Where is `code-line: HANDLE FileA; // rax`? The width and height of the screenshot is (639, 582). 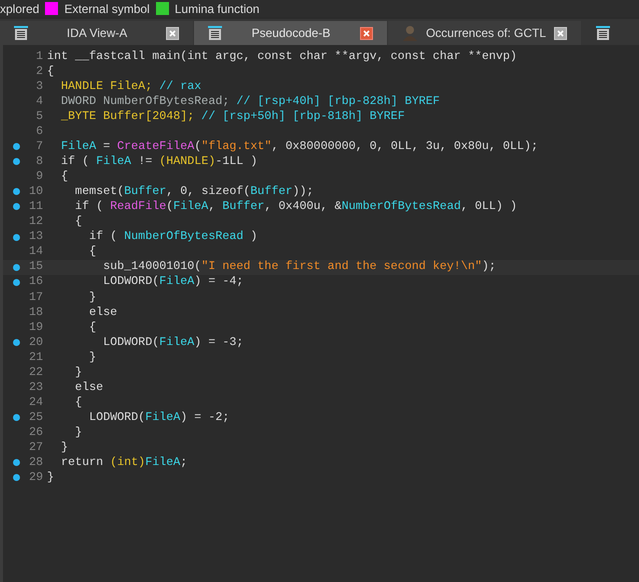
code-line: HANDLE FileA; // rax is located at coordinates (131, 86).